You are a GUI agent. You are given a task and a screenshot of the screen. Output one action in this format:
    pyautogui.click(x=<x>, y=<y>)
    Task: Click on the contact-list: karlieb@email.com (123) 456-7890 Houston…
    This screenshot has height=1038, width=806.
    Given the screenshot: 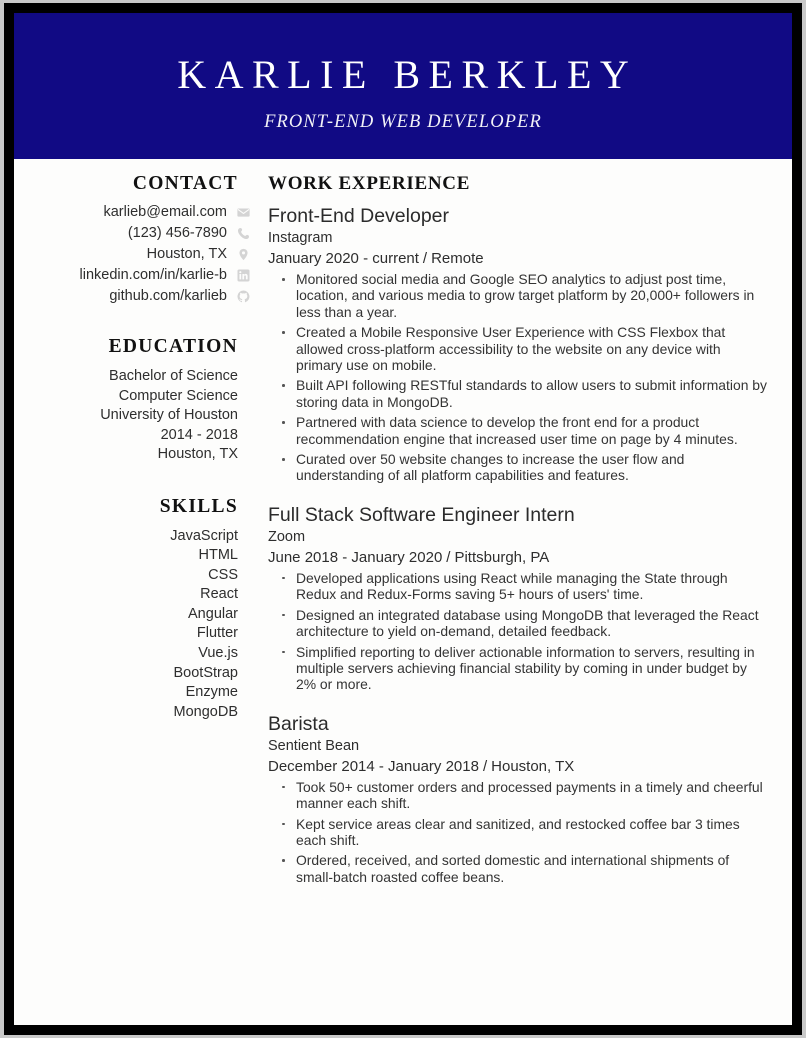 What is the action you would take?
    pyautogui.click(x=132, y=254)
    